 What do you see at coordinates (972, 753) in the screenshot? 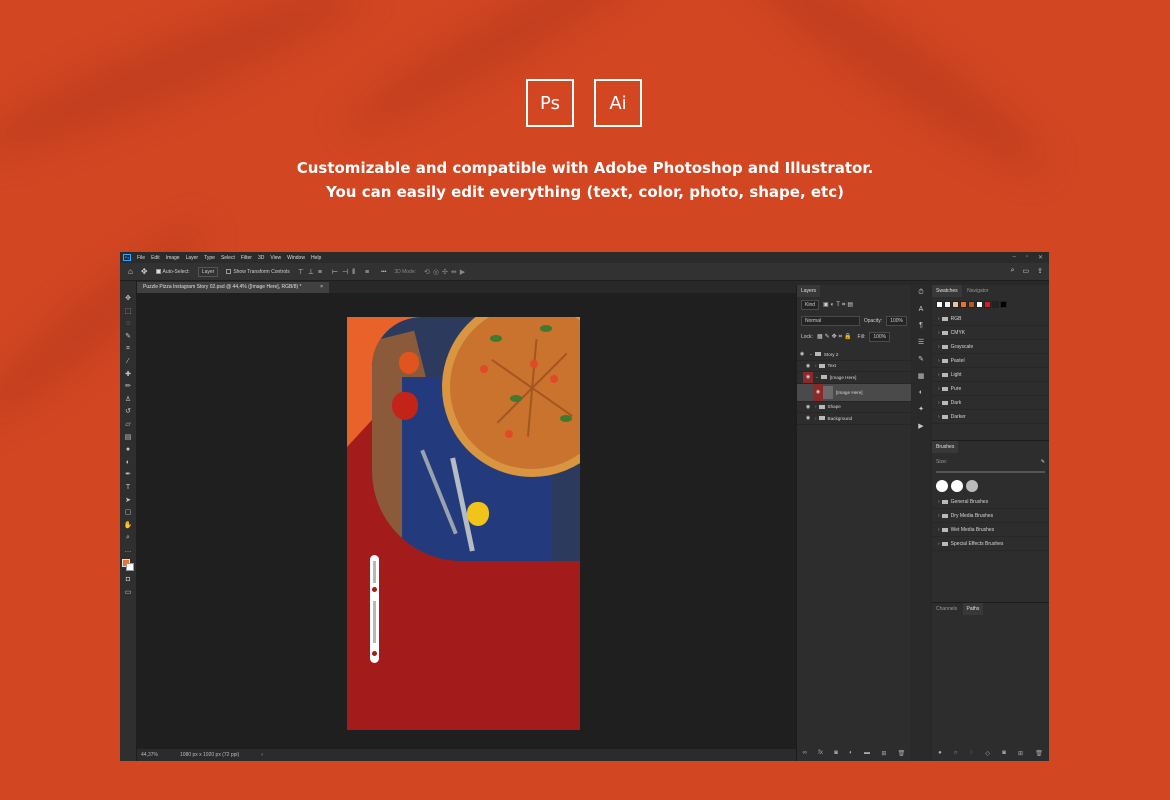
I see `load-selection-icon: ◌` at bounding box center [972, 753].